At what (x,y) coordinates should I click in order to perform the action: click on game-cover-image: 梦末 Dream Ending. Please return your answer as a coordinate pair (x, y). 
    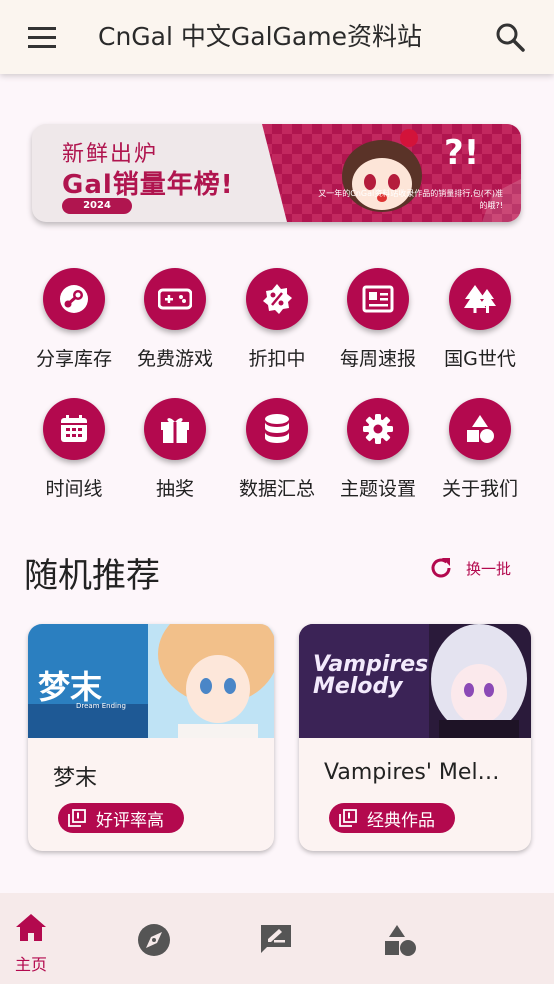
    Looking at the image, I should click on (151, 681).